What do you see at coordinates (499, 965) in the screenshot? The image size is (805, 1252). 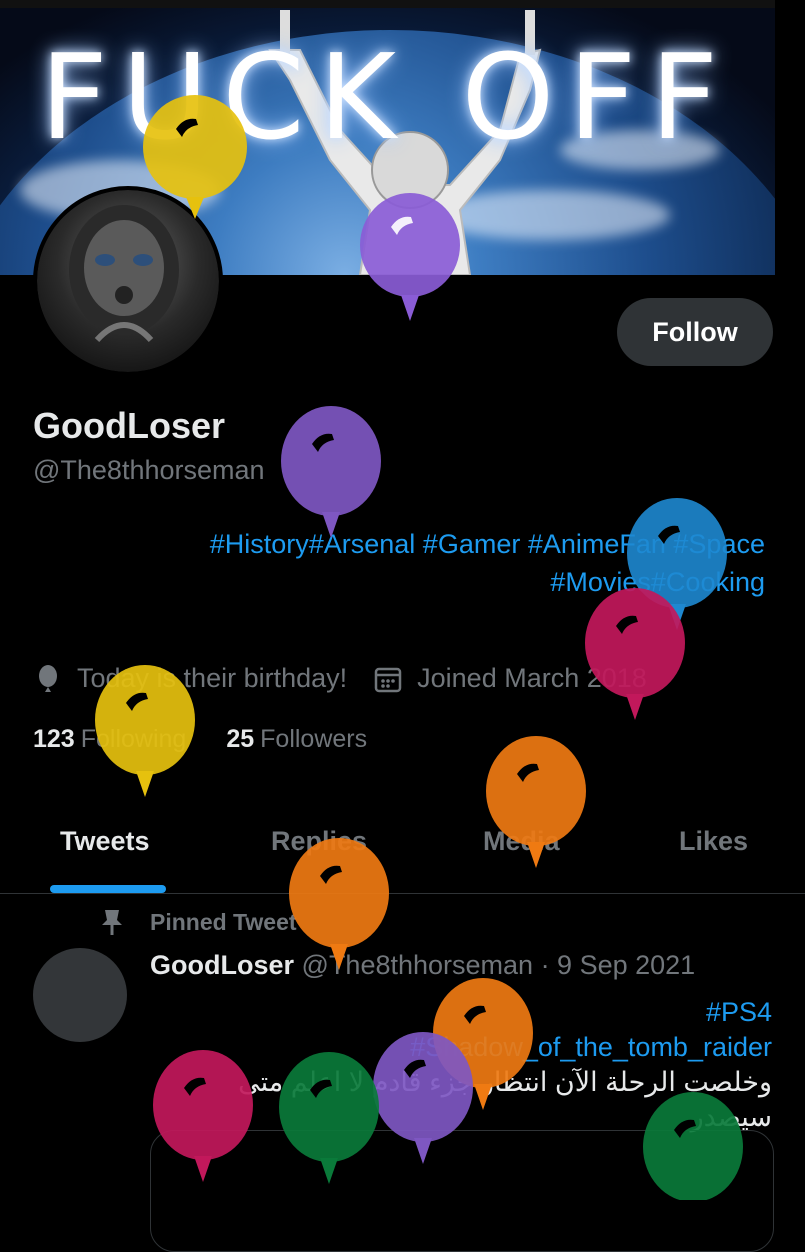 I see `tweet-handle-date: @The8thhorseman · 9 Sep 2021` at bounding box center [499, 965].